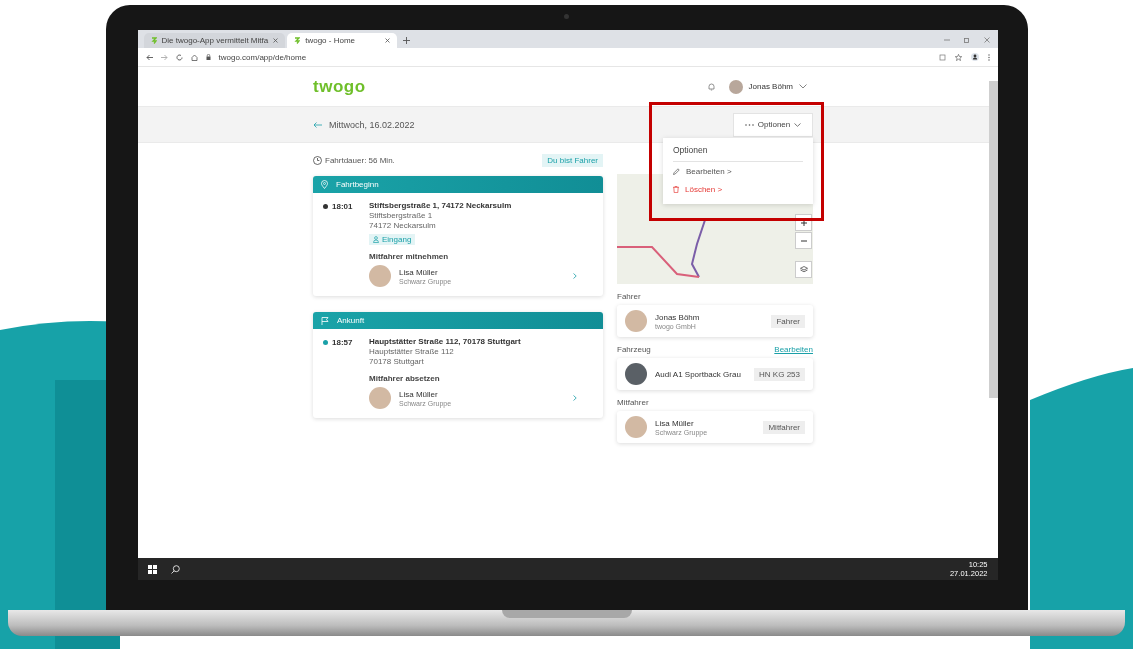 This screenshot has height=649, width=1133. What do you see at coordinates (175, 569) in the screenshot?
I see `search-icon` at bounding box center [175, 569].